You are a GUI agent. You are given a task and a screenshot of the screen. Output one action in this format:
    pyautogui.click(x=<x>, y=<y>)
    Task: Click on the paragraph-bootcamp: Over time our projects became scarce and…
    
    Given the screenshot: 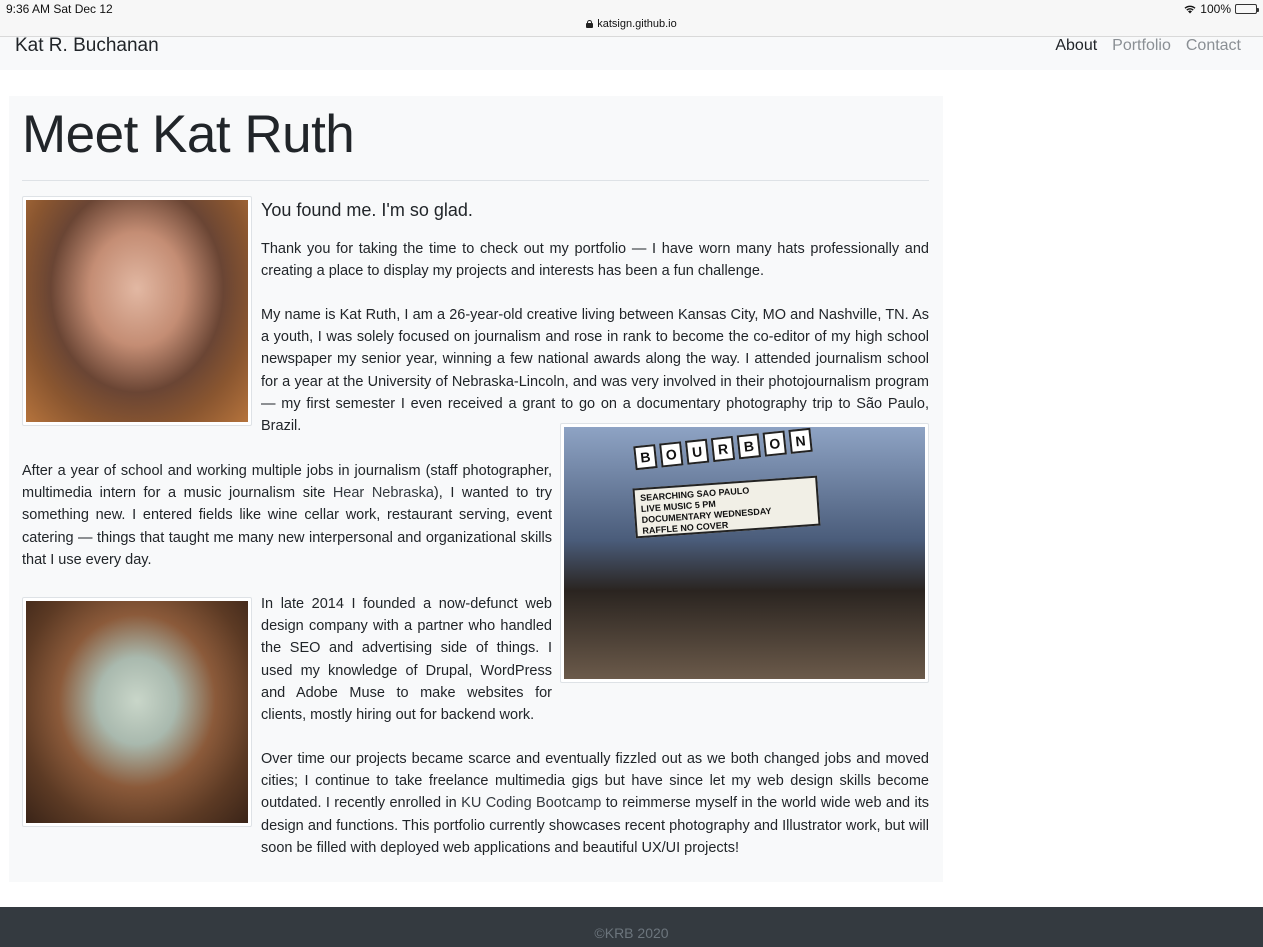 What is the action you would take?
    pyautogui.click(x=595, y=803)
    